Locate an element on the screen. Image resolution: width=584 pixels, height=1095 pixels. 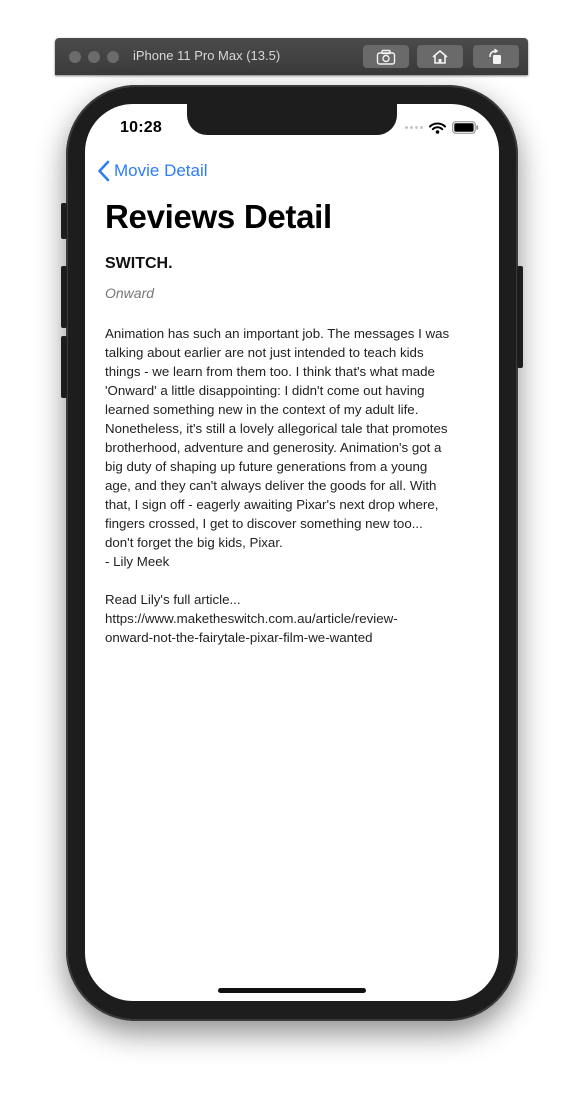
battery-icon is located at coordinates (465, 127).